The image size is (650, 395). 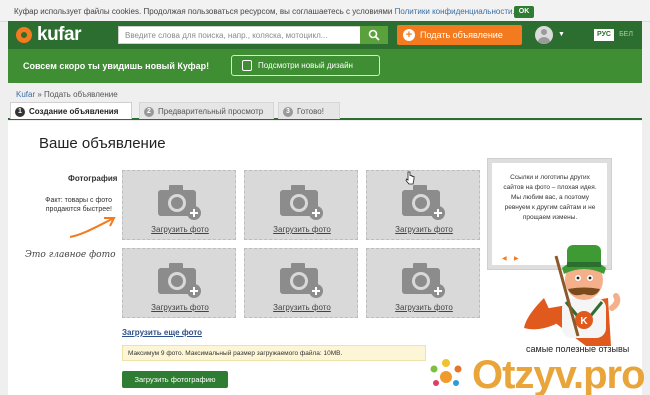 I want to click on search-icon, so click(x=374, y=35).